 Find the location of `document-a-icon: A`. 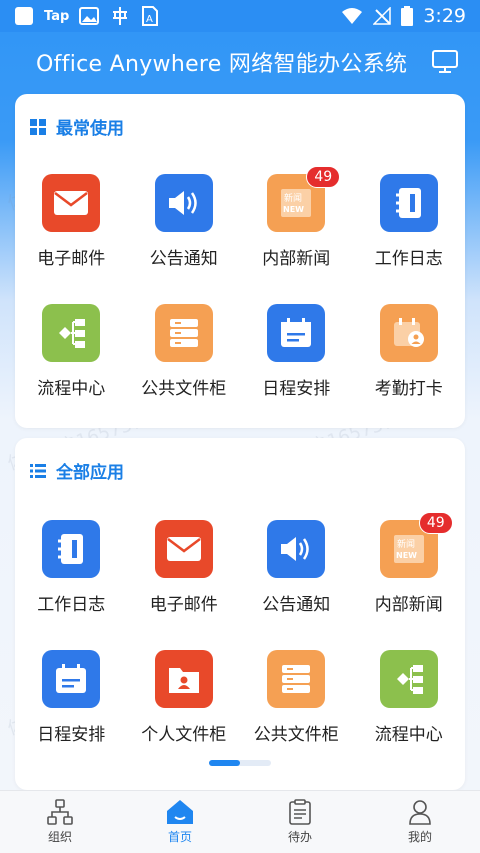

document-a-icon: A is located at coordinates (150, 16).